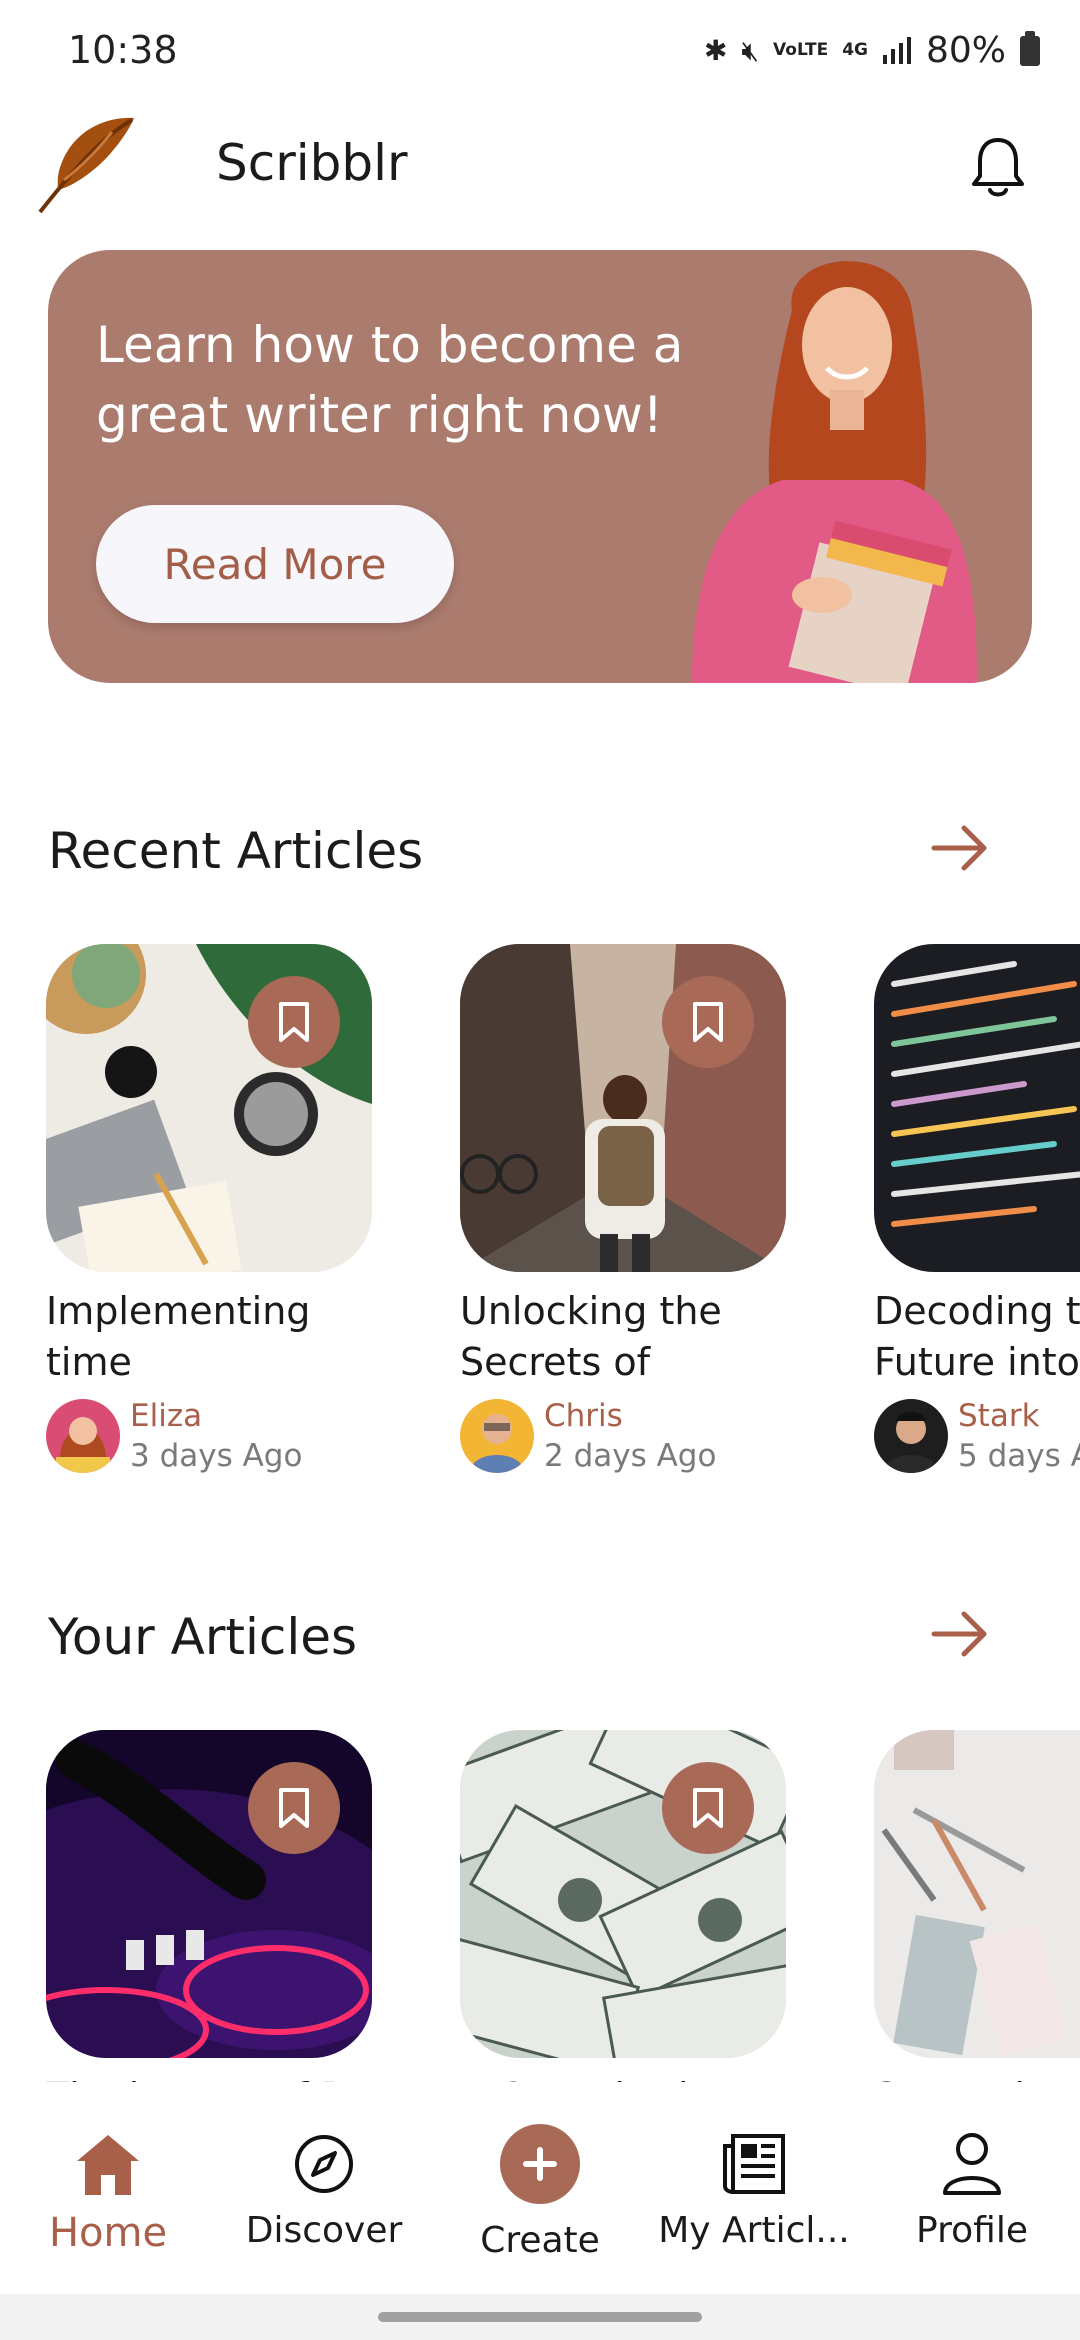 The height and width of the screenshot is (2340, 1080). Describe the element at coordinates (960, 848) in the screenshot. I see `recent-see-all-arrow-icon` at that location.